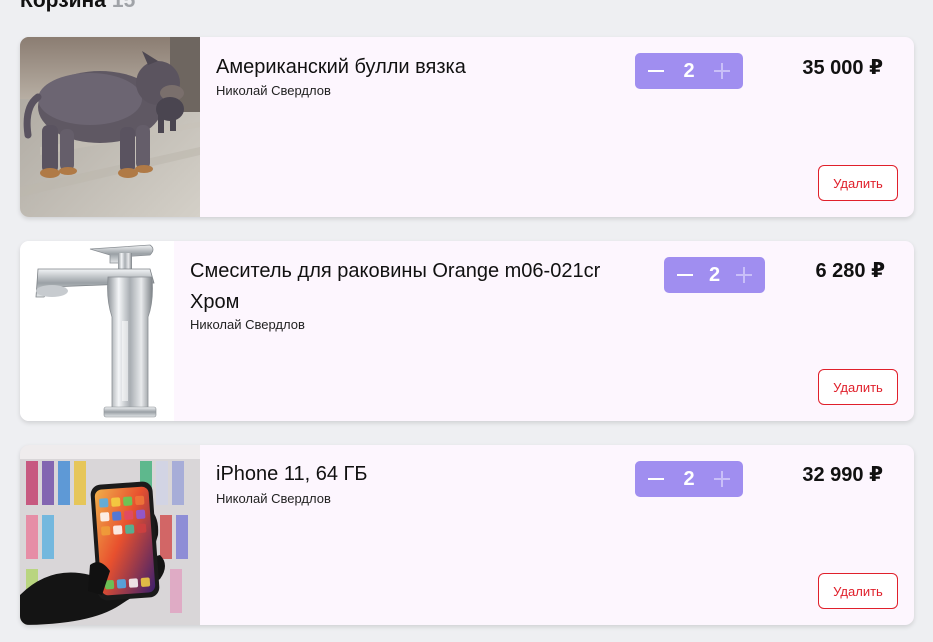 The width and height of the screenshot is (933, 642). I want to click on page-title: Корзина, so click(63, 6).